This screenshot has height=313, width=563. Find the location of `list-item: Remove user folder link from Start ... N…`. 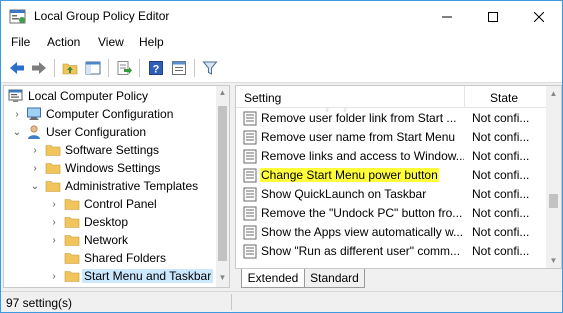

list-item: Remove user folder link from Start ... N… is located at coordinates (391, 118).